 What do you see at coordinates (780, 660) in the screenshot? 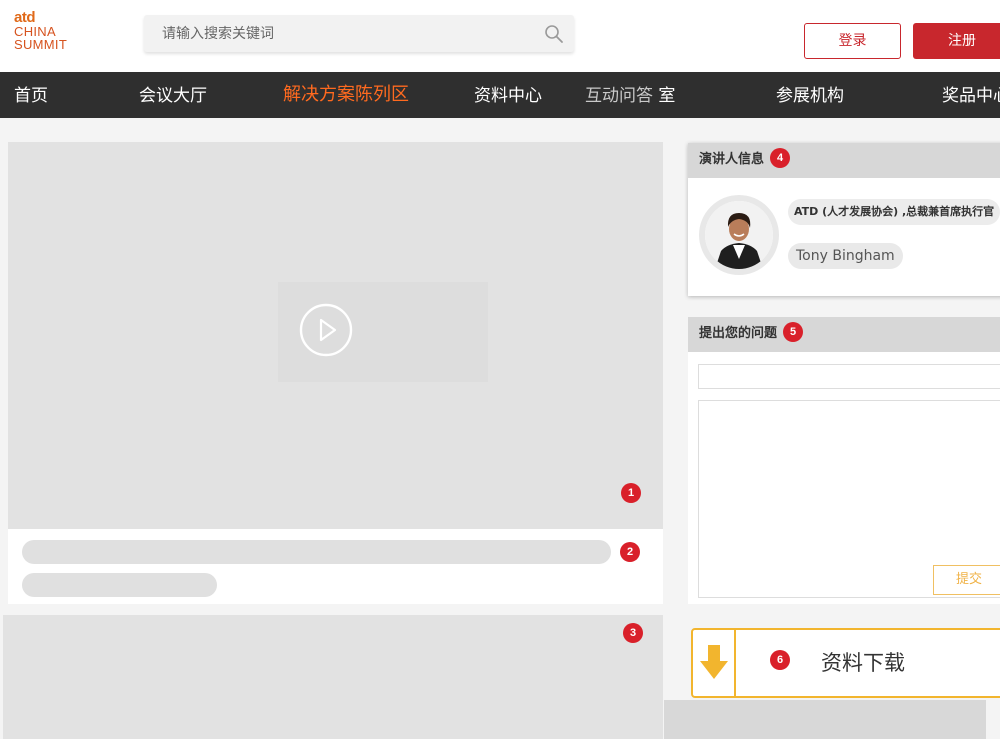
I see `badge-6: 6` at bounding box center [780, 660].